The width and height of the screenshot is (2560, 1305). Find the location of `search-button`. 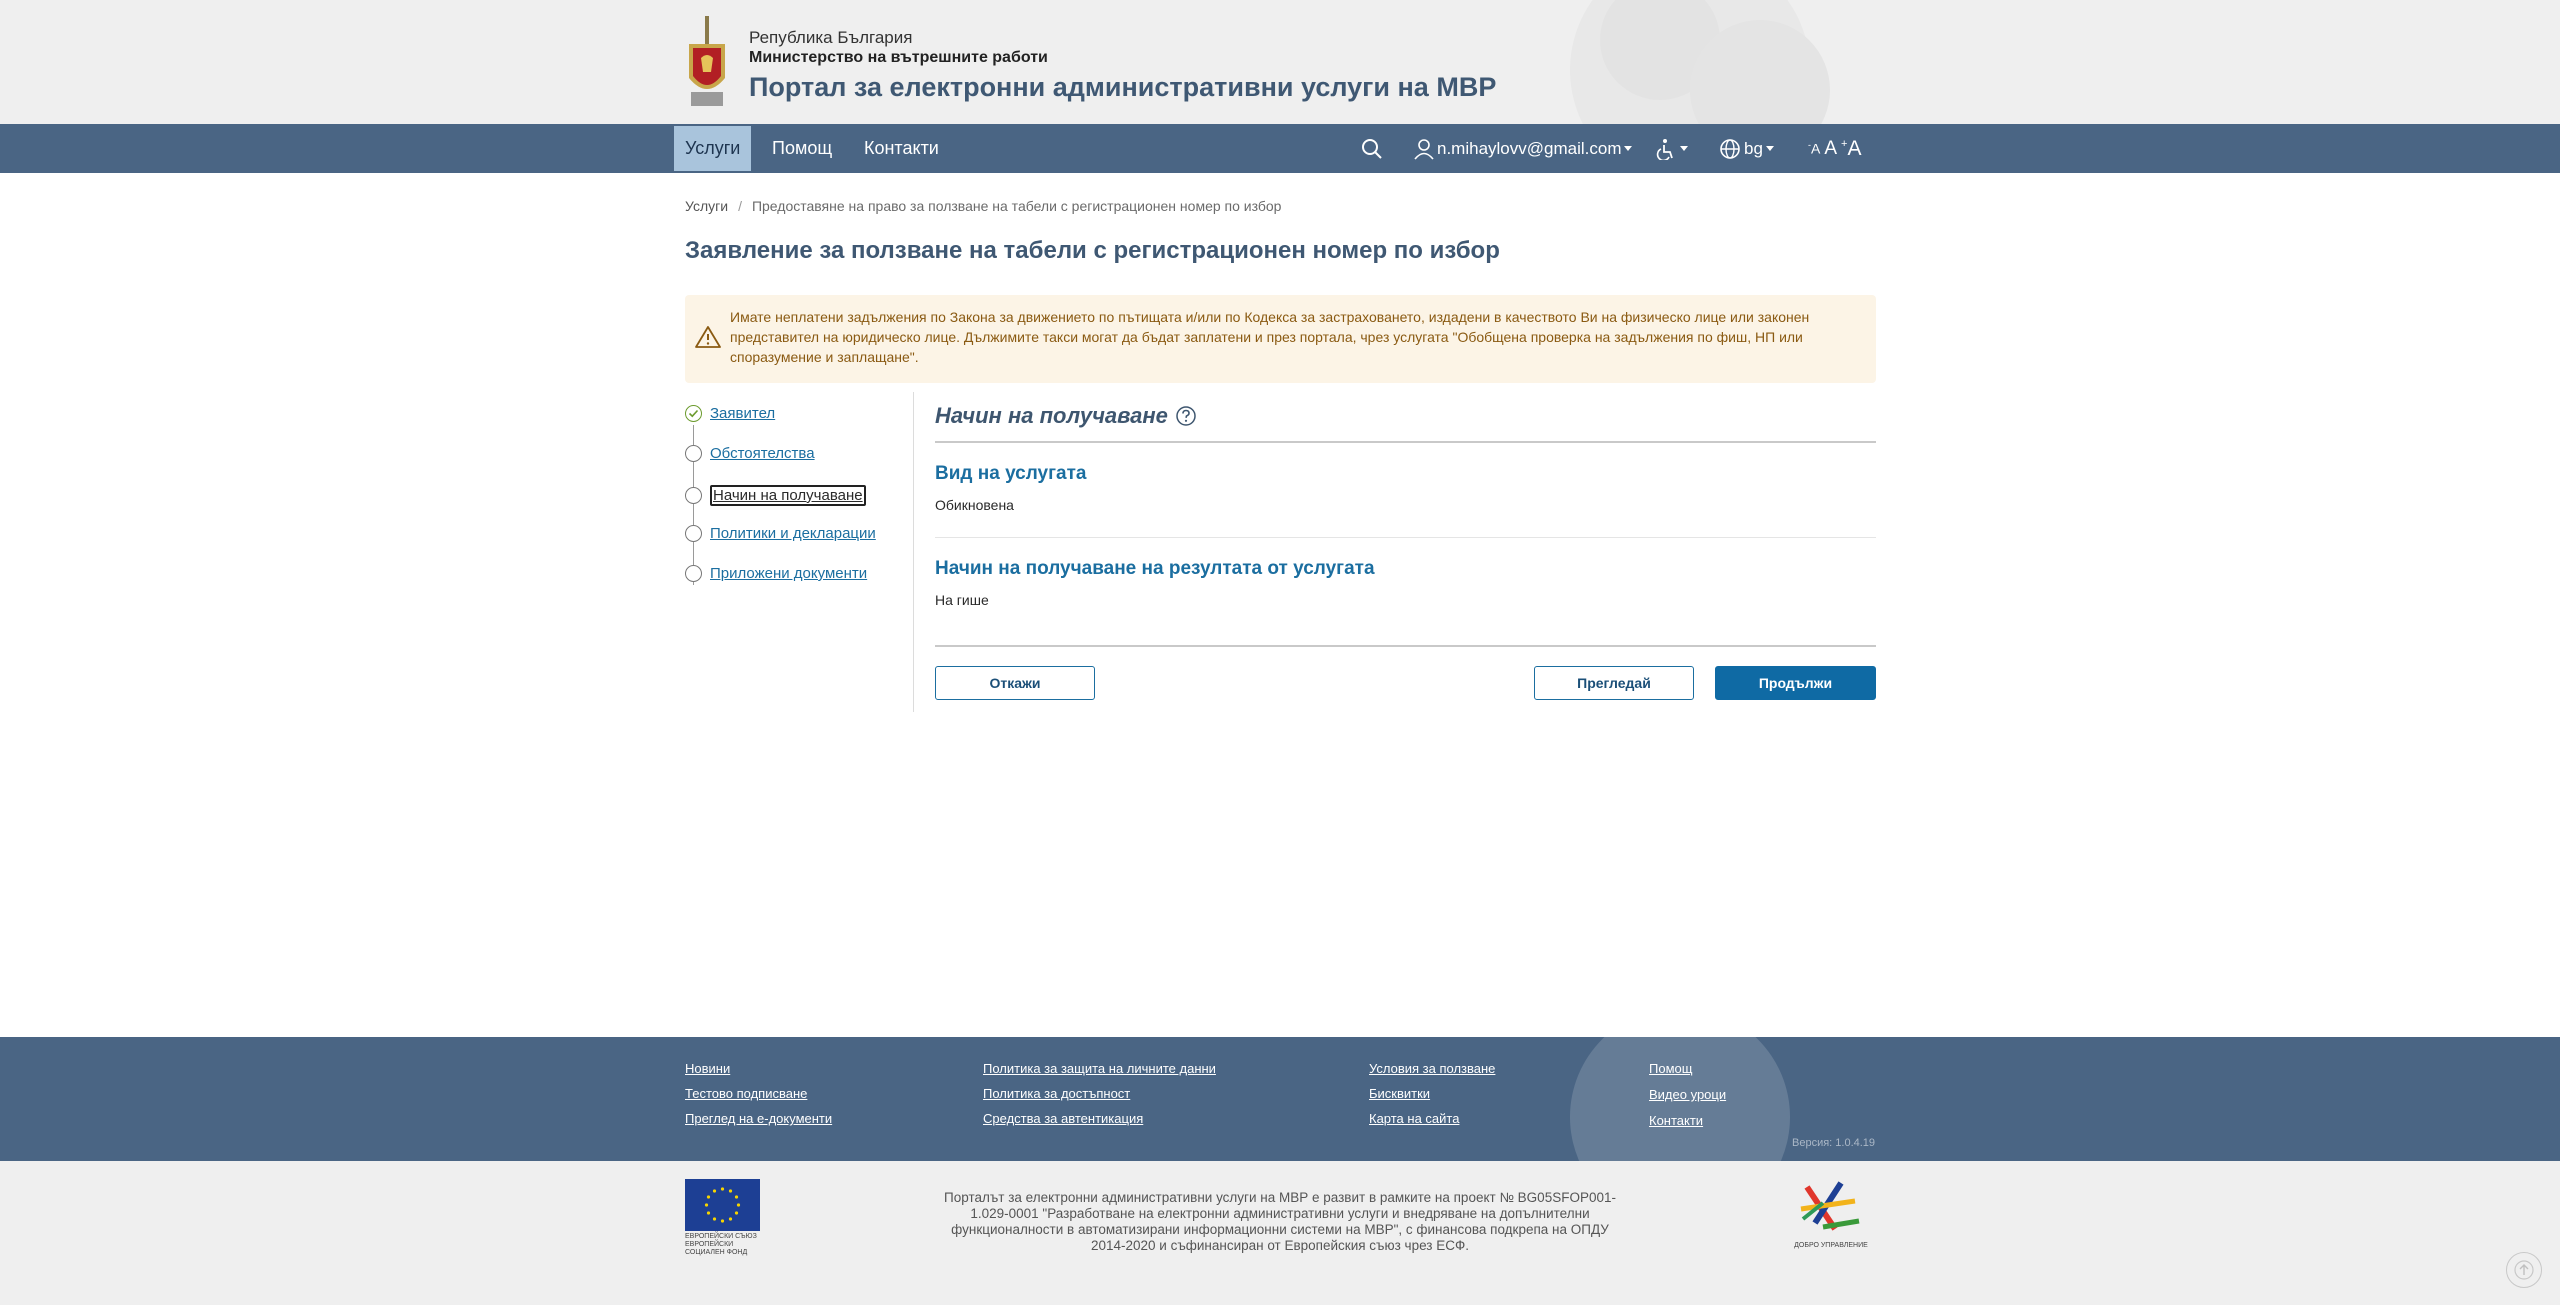

search-button is located at coordinates (1372, 148).